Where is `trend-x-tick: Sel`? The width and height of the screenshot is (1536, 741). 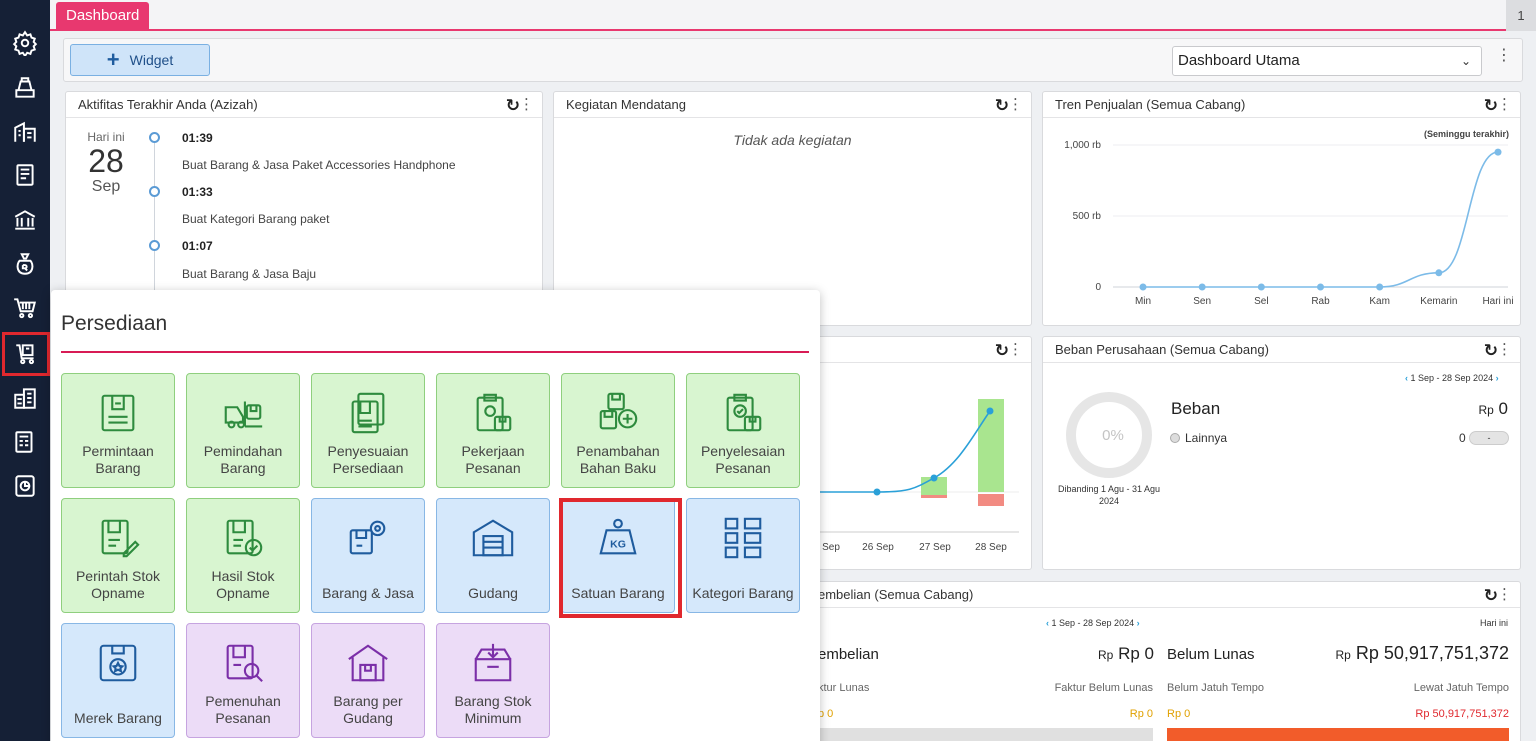
trend-x-tick: Sel is located at coordinates (1261, 301).